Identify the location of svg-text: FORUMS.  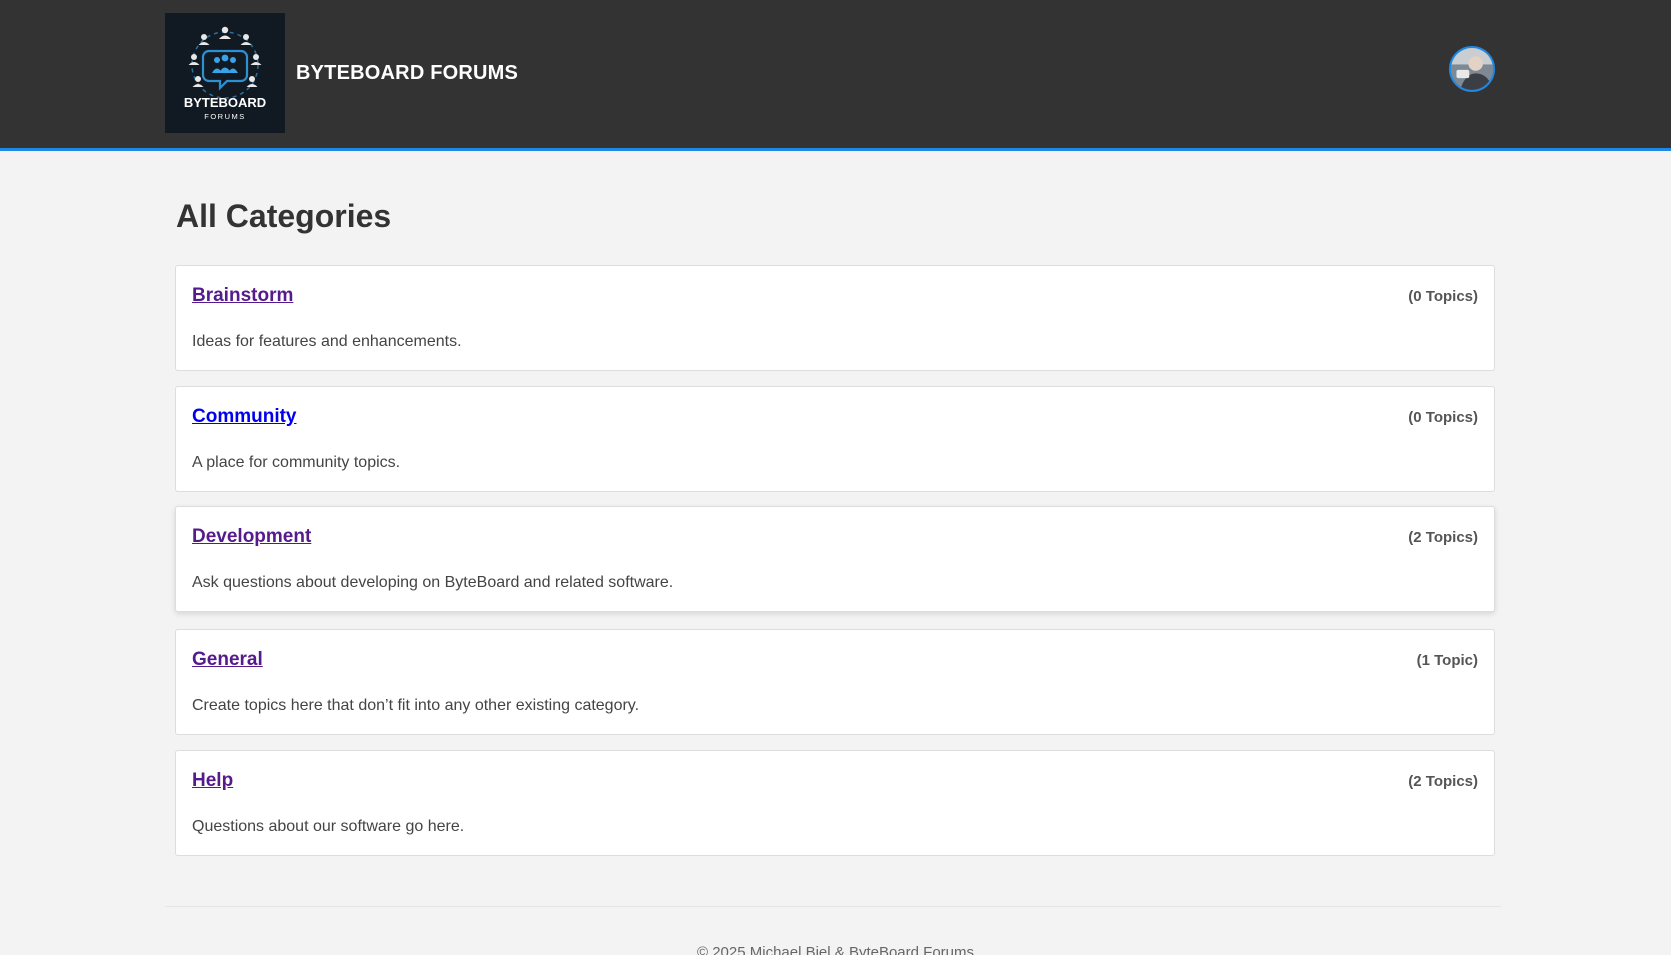
(225, 116).